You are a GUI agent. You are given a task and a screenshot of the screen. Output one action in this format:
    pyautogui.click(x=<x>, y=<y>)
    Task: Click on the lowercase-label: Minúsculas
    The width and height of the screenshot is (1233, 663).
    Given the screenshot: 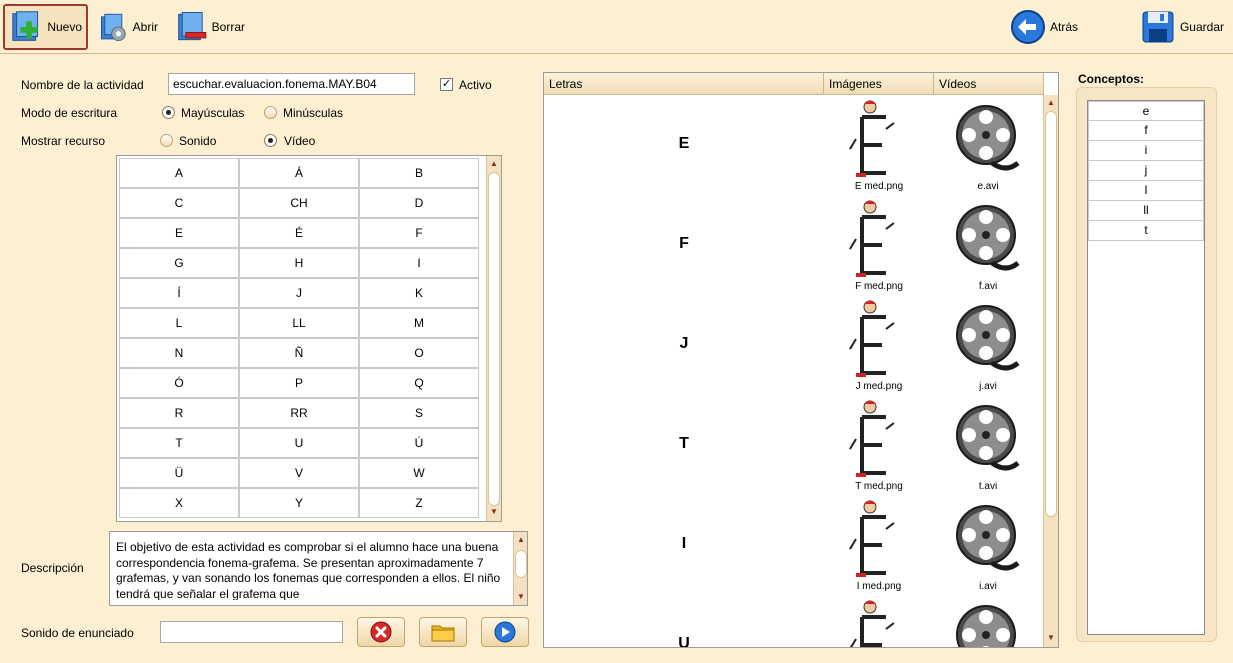 What is the action you would take?
    pyautogui.click(x=313, y=113)
    